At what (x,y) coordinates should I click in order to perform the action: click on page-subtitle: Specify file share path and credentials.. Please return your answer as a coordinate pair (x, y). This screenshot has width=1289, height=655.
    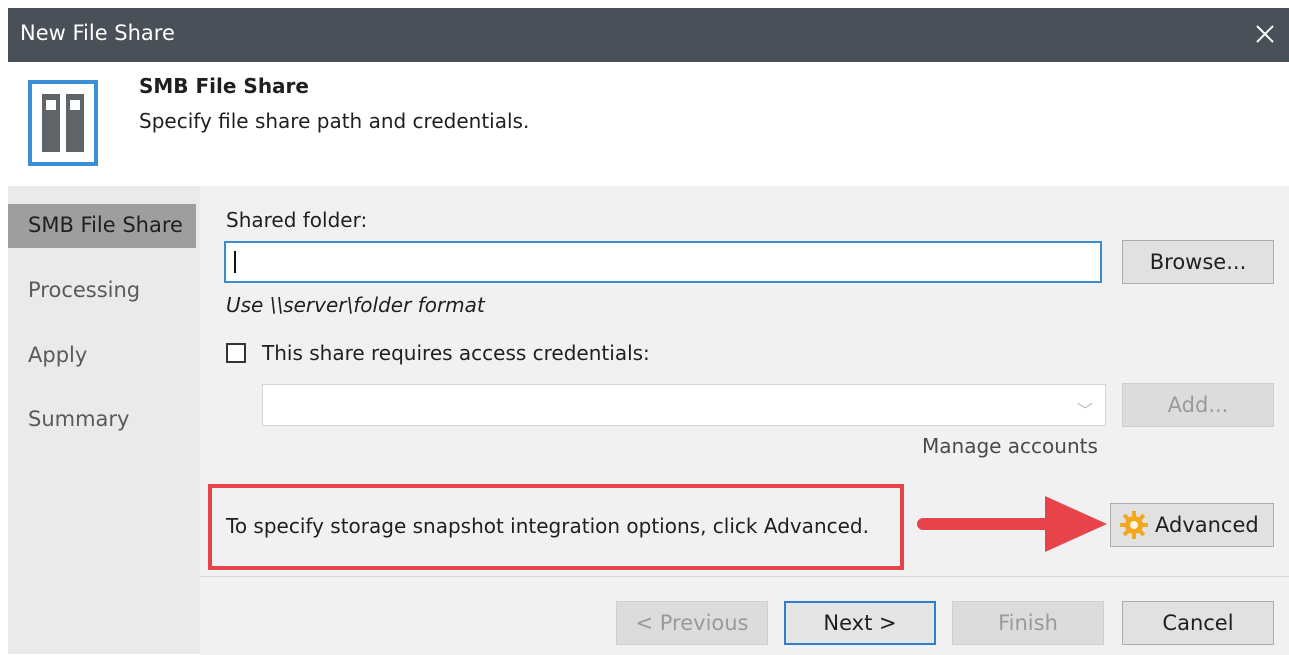
    Looking at the image, I should click on (334, 121).